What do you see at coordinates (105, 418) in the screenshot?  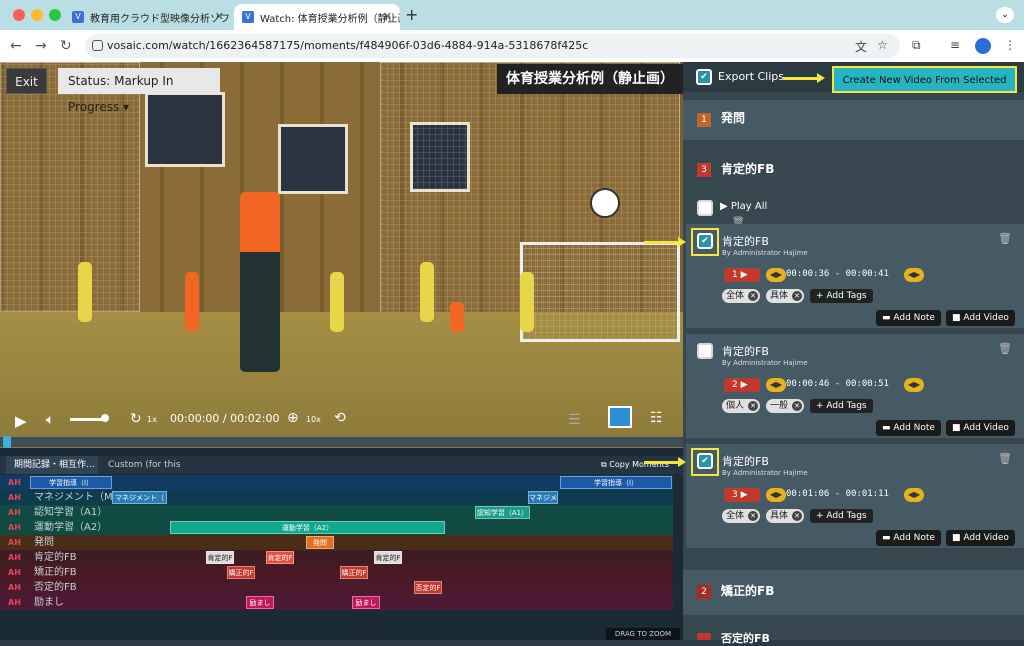 I see `volume-knob` at bounding box center [105, 418].